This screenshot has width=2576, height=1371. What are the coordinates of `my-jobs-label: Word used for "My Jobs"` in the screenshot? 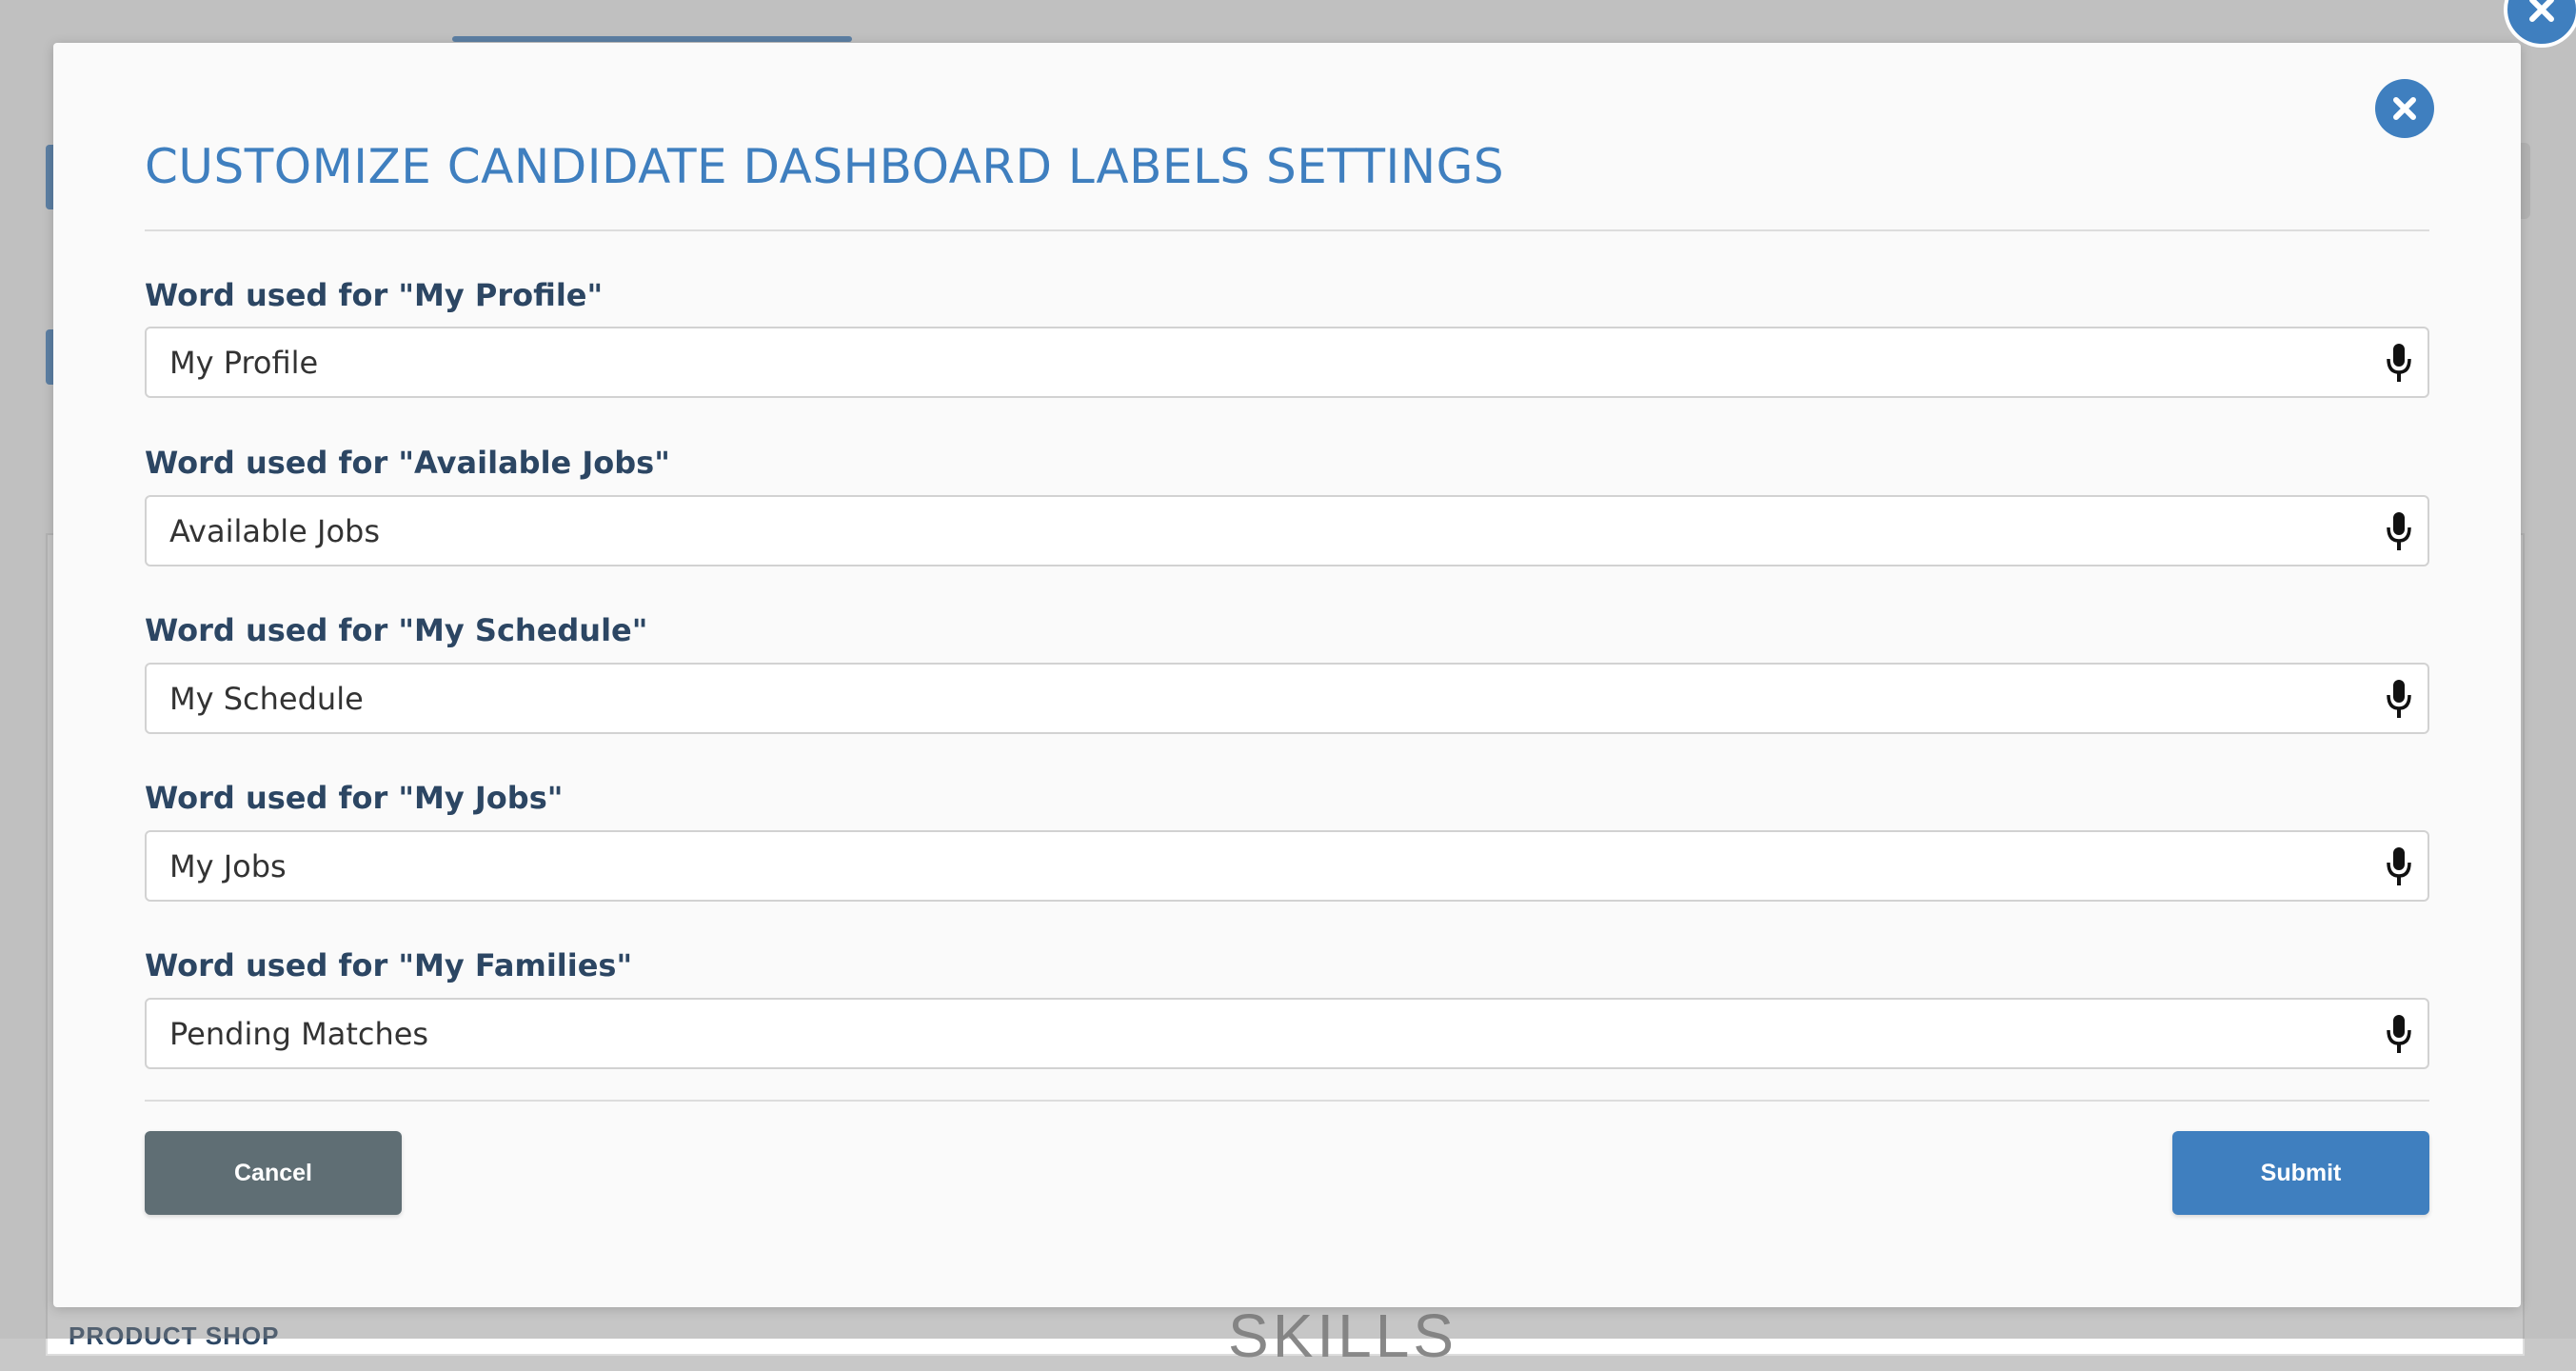 It's located at (355, 798).